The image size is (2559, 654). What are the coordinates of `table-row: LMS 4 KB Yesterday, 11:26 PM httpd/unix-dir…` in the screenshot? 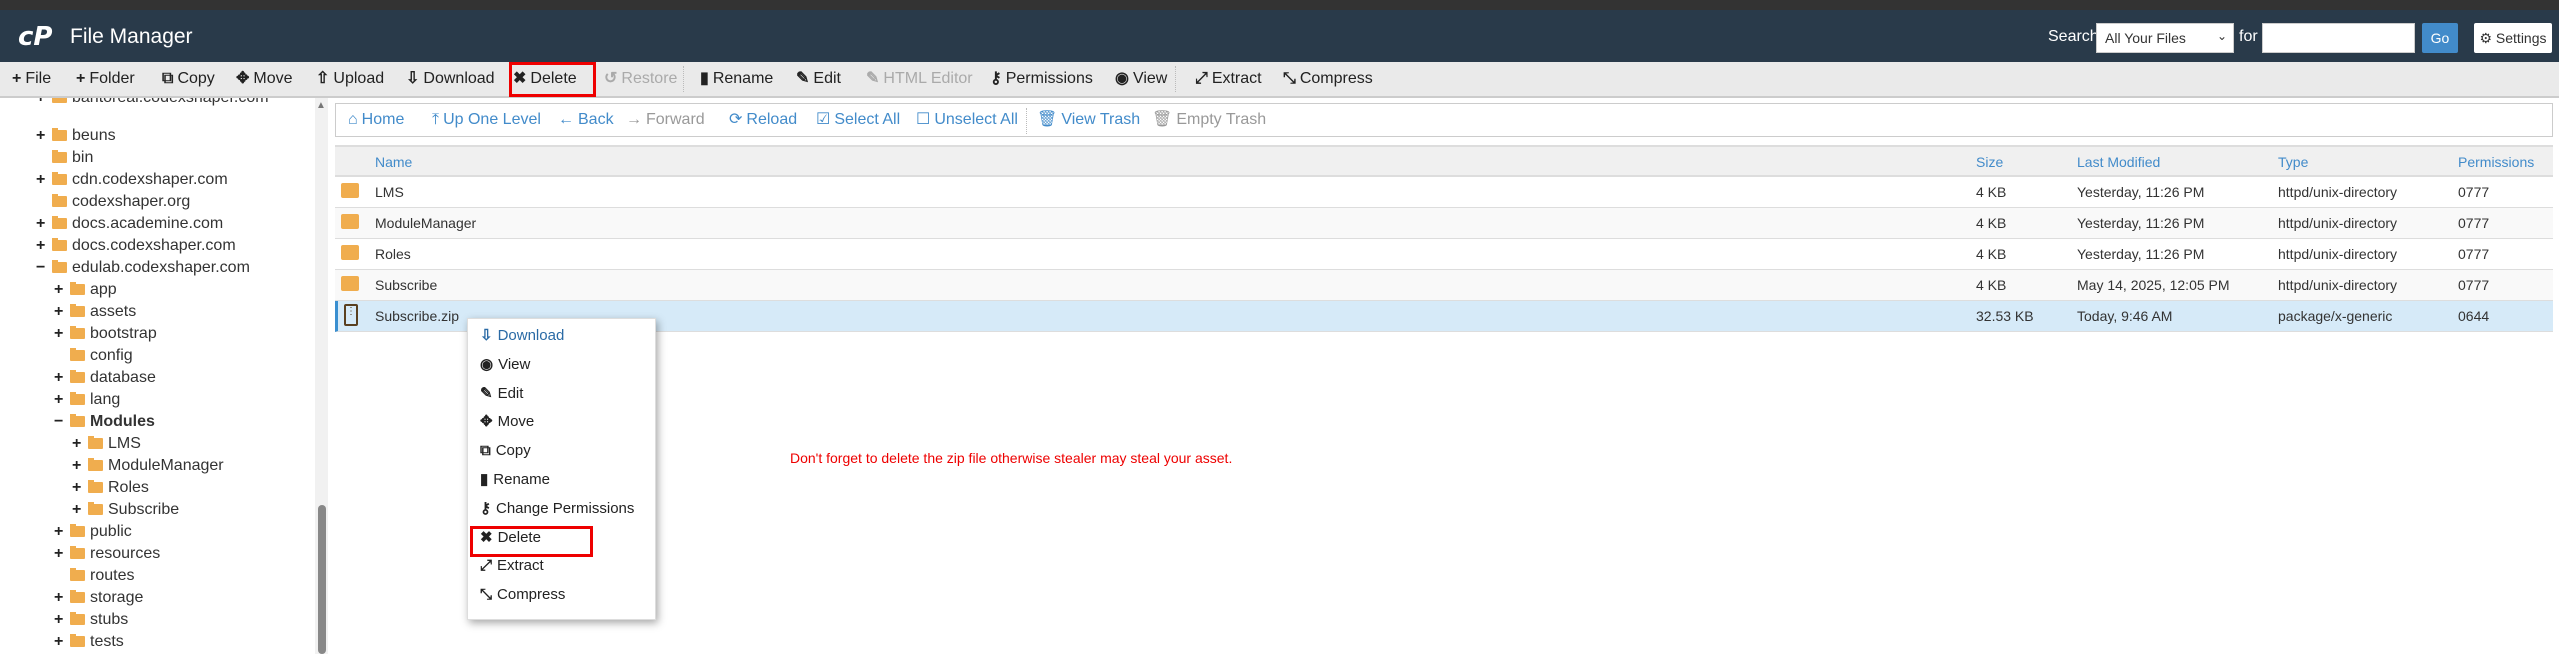 It's located at (1444, 192).